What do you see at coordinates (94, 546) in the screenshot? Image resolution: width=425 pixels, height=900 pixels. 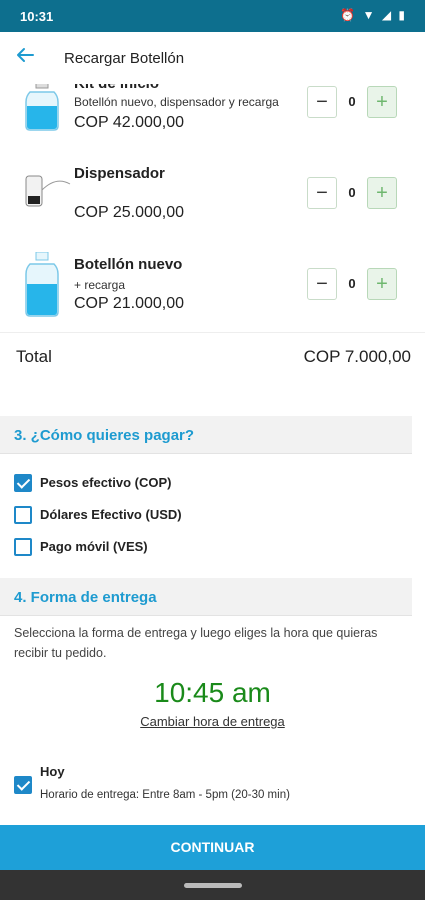 I see `payment-option-label: Pago móvil (VES)` at bounding box center [94, 546].